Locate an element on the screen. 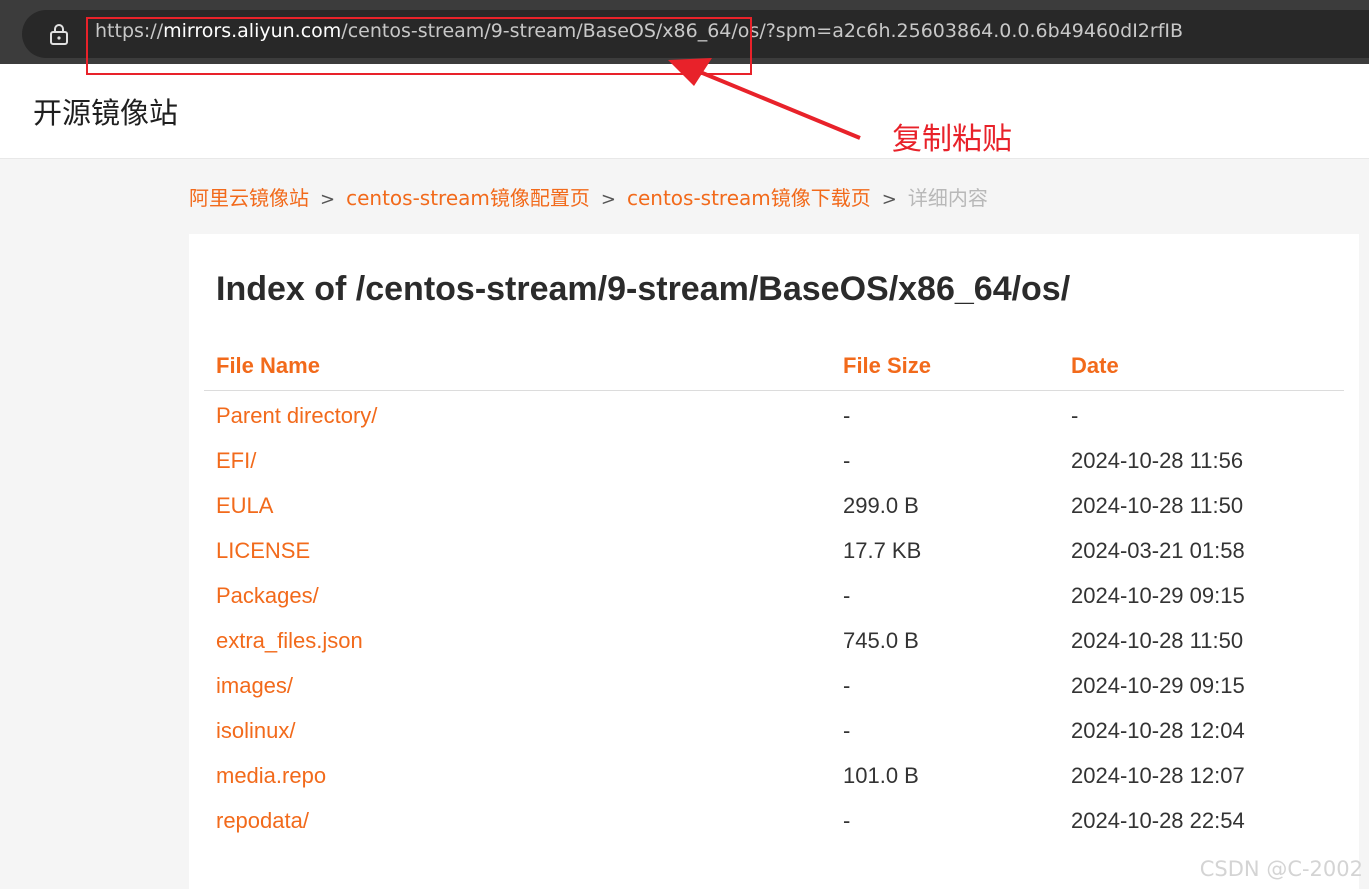  table-row: media.repo 101.0 B 2024-10-28 12:07 is located at coordinates (774, 775).